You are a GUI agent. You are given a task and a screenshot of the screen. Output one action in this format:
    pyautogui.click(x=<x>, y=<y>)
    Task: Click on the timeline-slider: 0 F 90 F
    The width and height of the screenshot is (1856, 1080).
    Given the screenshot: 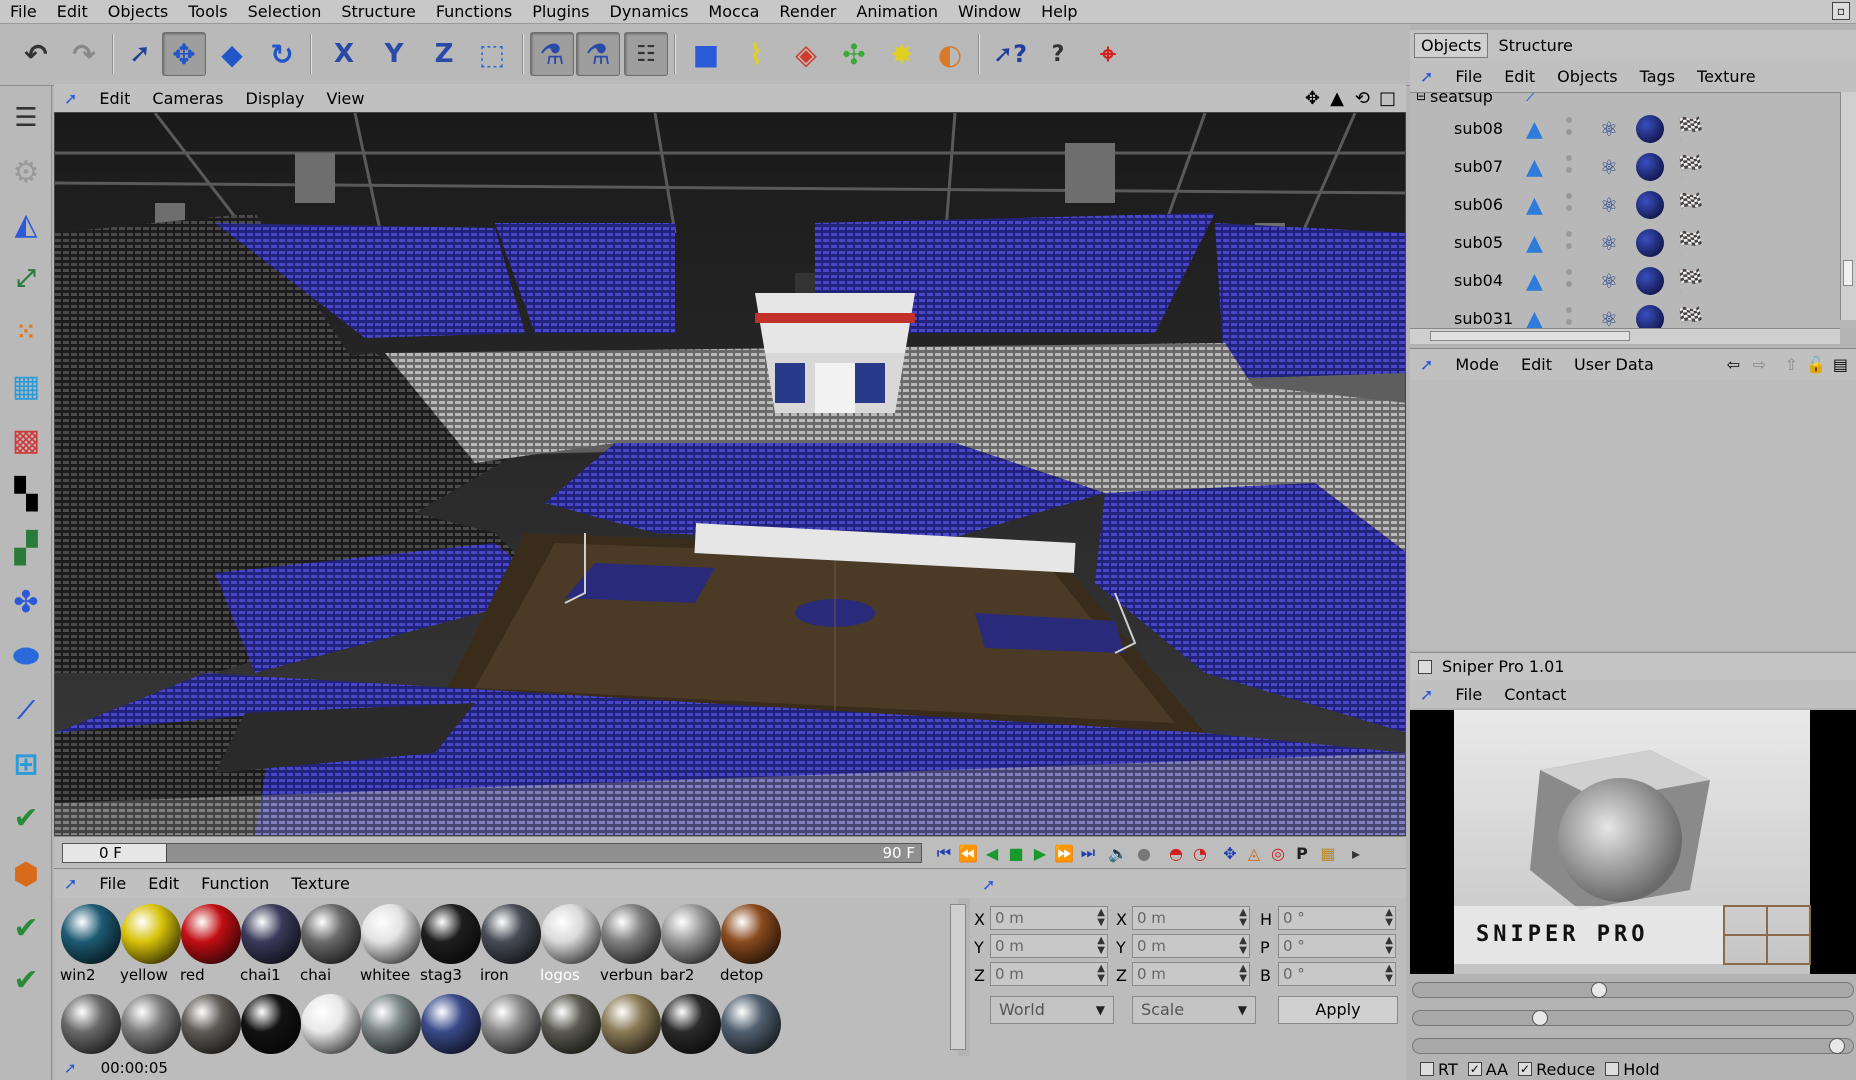 What is the action you would take?
    pyautogui.click(x=492, y=853)
    